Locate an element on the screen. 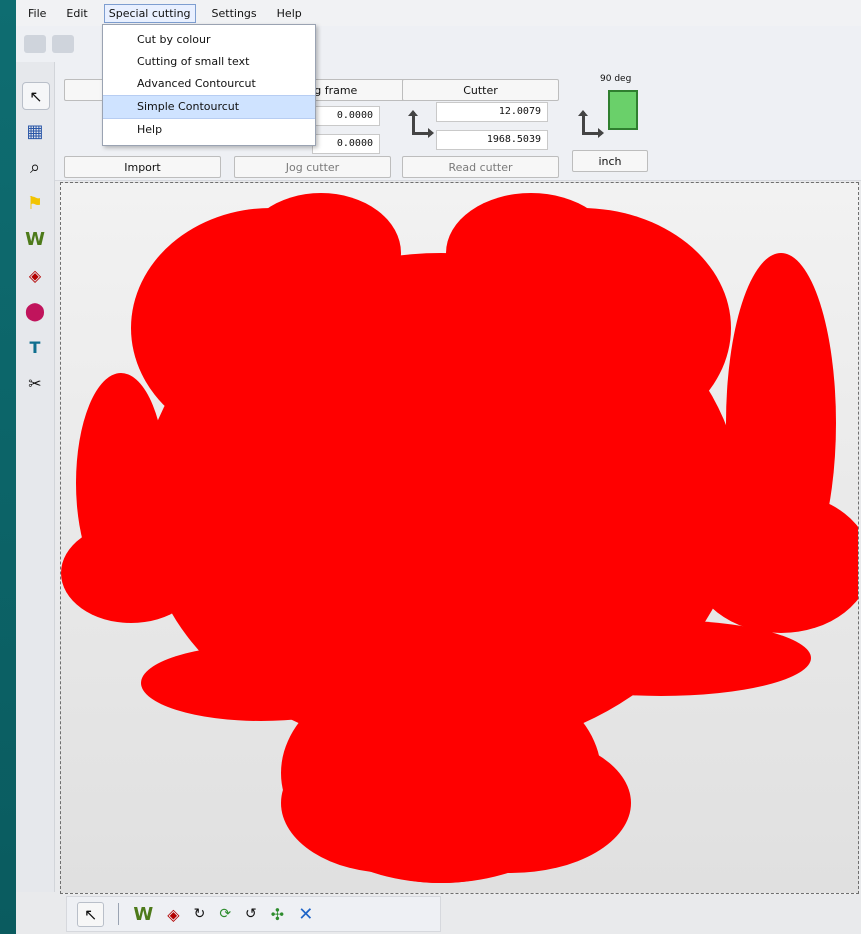 This screenshot has height=934, width=861. flag-tool: ⚑ is located at coordinates (35, 203).